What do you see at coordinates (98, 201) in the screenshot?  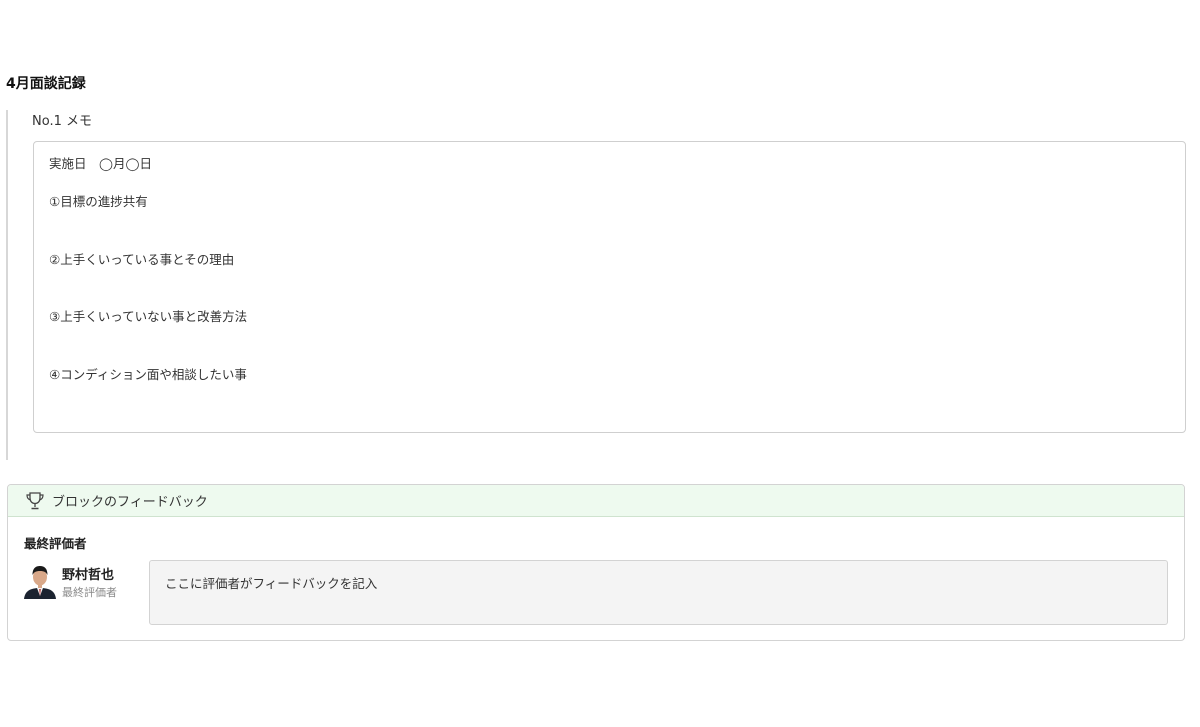 I see `memo-line-1: ①目標の進捗共有` at bounding box center [98, 201].